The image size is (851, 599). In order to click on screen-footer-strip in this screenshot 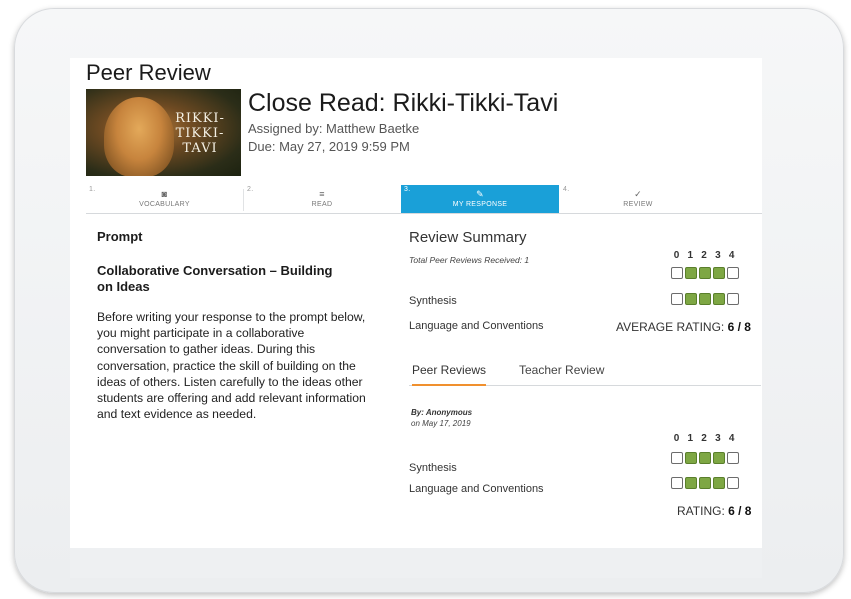, I will do `click(416, 563)`.